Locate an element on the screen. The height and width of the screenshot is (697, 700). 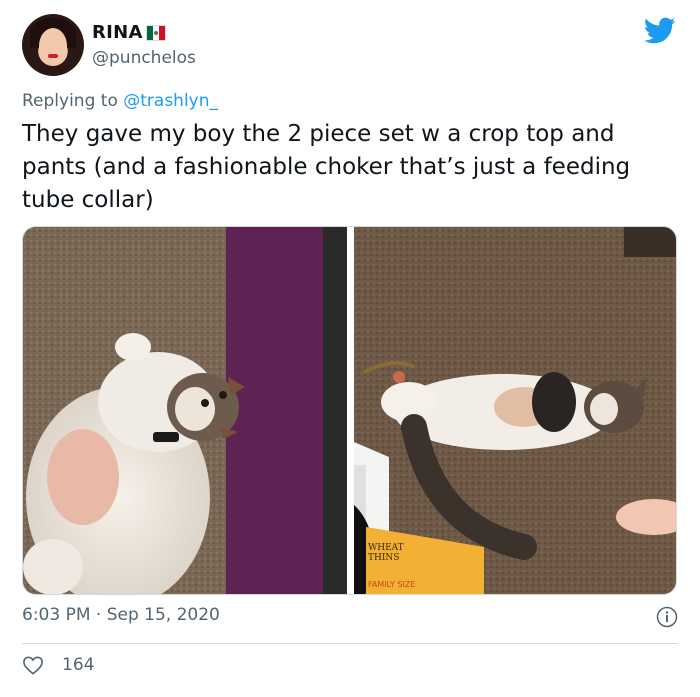
avatar is located at coordinates (53, 45).